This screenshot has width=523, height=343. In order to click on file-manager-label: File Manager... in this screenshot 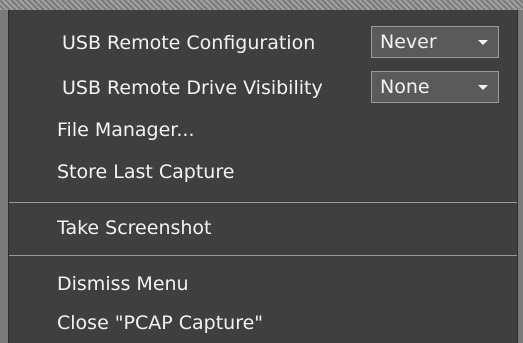, I will do `click(126, 130)`.